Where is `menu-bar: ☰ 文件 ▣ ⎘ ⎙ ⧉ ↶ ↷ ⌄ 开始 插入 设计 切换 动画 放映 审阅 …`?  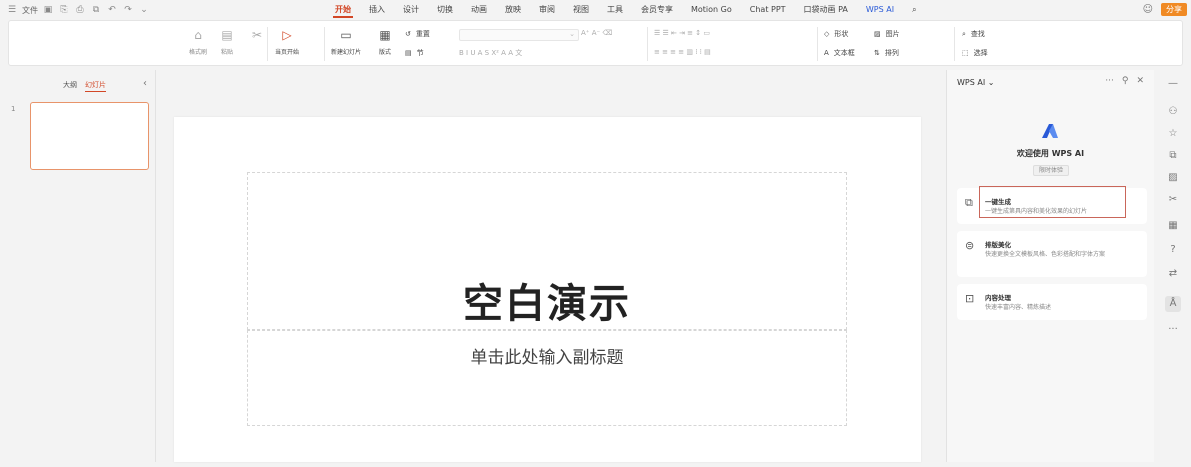 menu-bar: ☰ 文件 ▣ ⎘ ⎙ ⧉ ↶ ↷ ⌄ 开始 插入 设计 切换 动画 放映 审阅 … is located at coordinates (595, 10).